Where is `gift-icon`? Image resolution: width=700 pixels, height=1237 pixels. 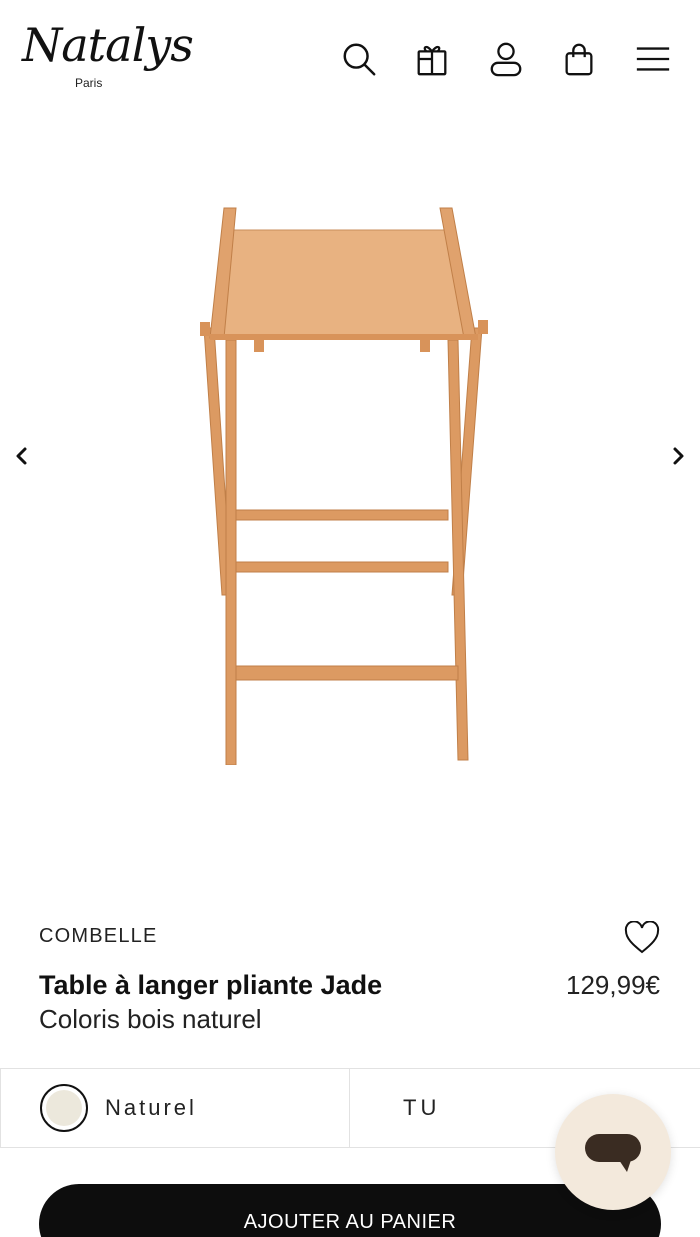
gift-icon is located at coordinates (432, 59).